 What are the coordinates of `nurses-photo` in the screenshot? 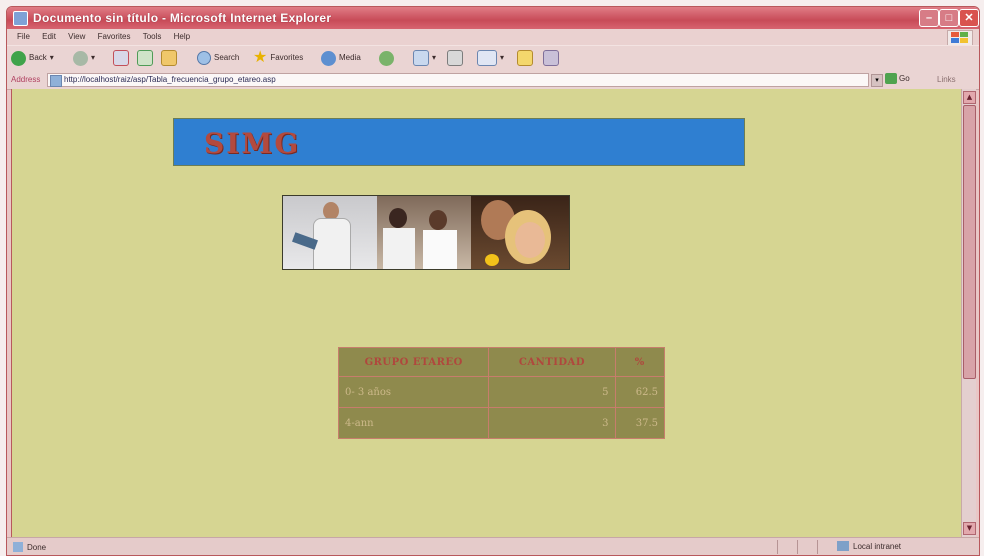 It's located at (424, 232).